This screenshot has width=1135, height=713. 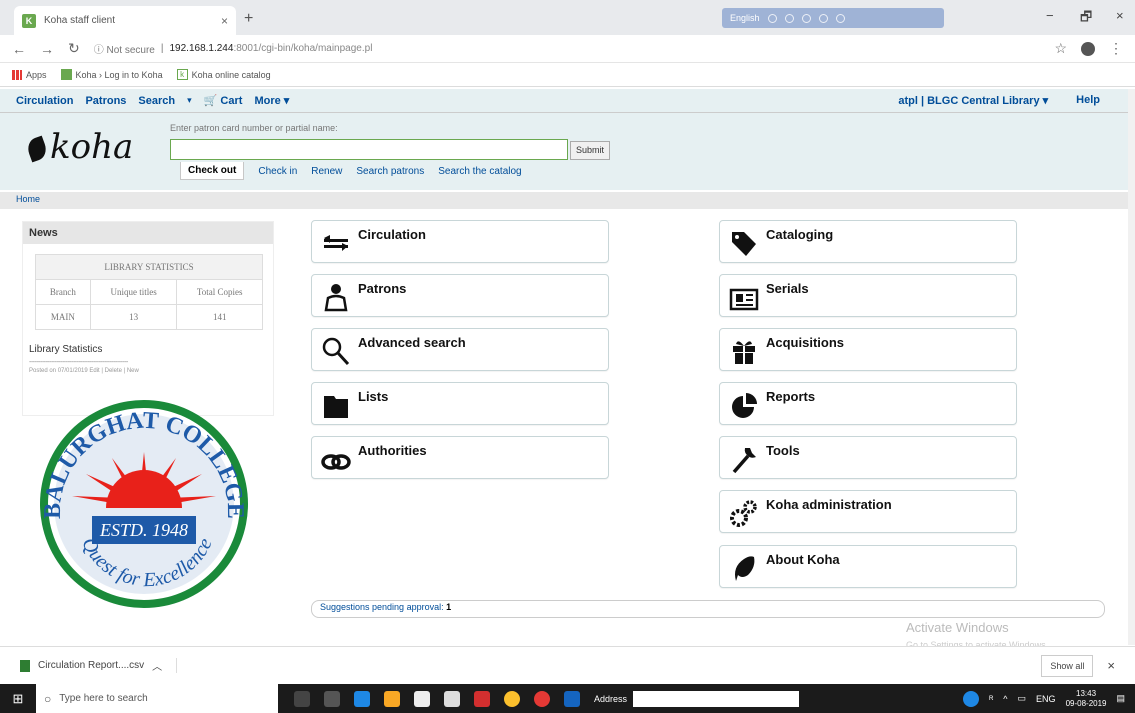 What do you see at coordinates (460, 295) in the screenshot?
I see `module-patrons: Patrons` at bounding box center [460, 295].